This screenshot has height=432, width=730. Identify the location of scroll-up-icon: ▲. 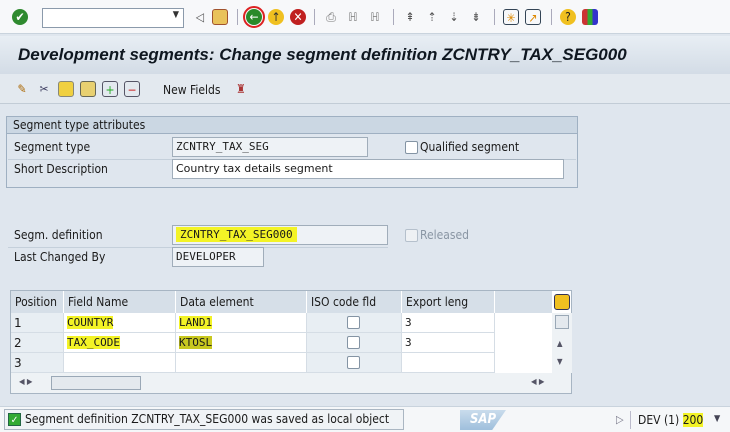
(560, 343).